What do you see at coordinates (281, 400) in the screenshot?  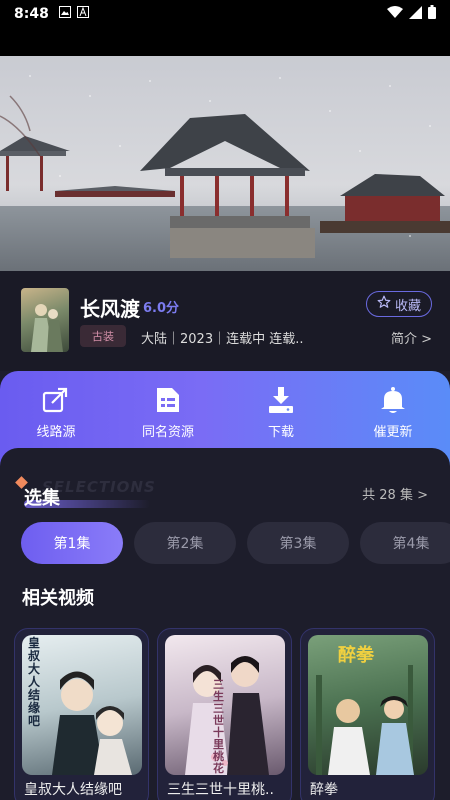 I see `download-icon` at bounding box center [281, 400].